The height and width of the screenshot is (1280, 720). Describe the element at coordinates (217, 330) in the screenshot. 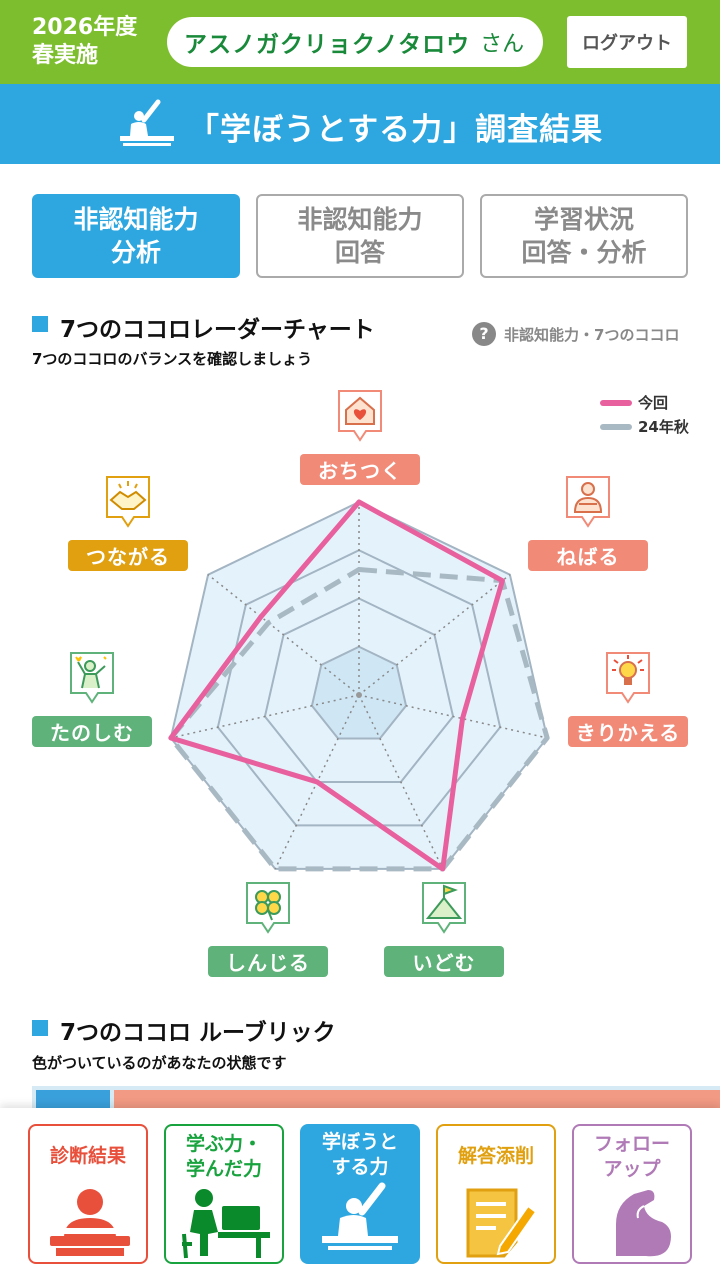

I see `radar-section-title: 7つのココロレーダーチャート` at that location.